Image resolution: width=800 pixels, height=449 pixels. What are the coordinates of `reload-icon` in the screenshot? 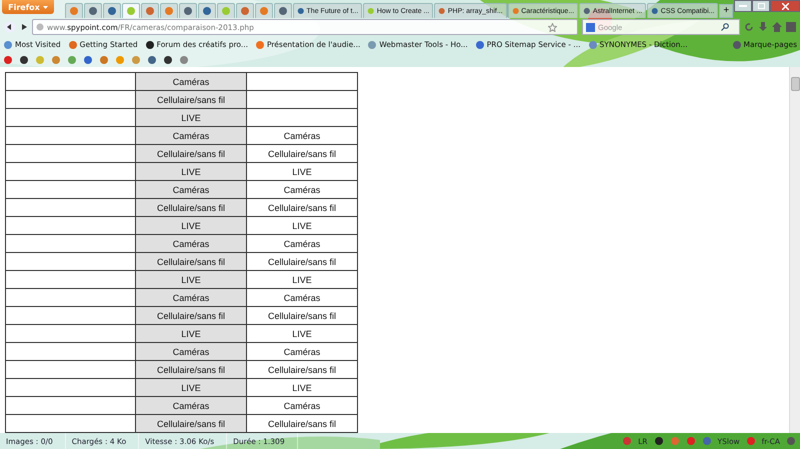 It's located at (749, 27).